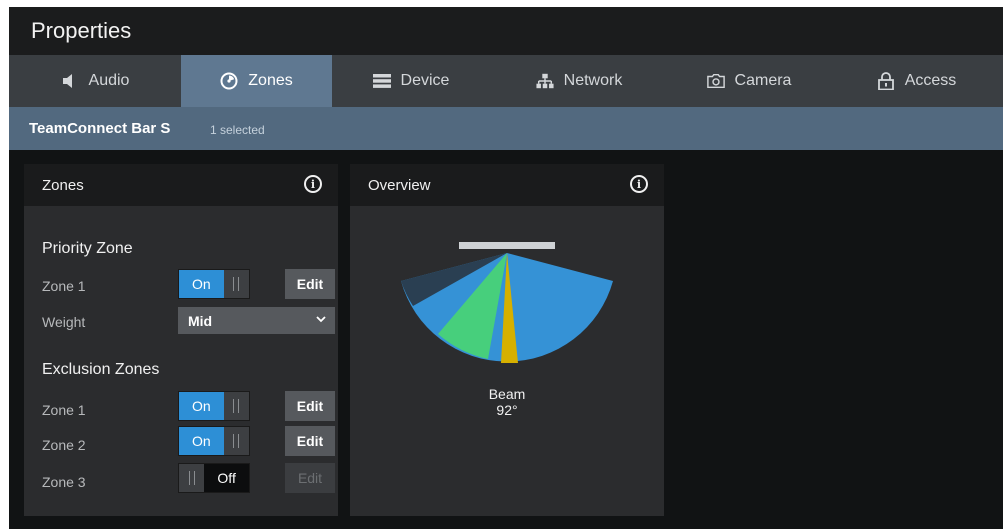 The height and width of the screenshot is (529, 1003). I want to click on tab-label: Camera, so click(763, 80).